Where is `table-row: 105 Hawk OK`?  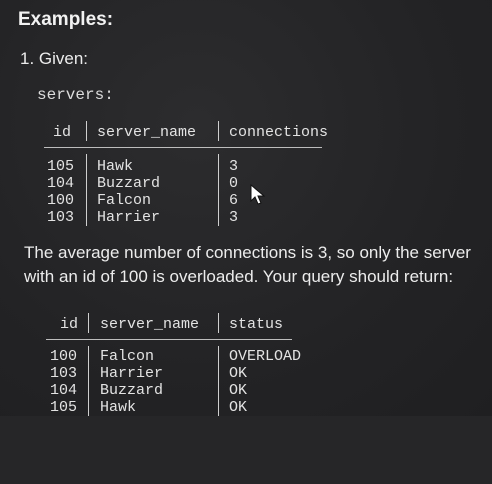 table-row: 105 Hawk OK is located at coordinates (123, 407).